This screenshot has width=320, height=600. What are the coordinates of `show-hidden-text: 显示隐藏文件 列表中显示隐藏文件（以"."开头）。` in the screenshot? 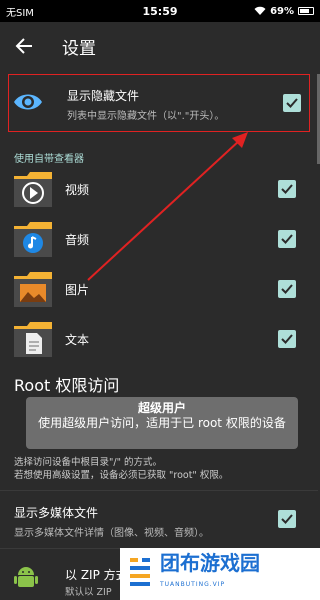 It's located at (145, 104).